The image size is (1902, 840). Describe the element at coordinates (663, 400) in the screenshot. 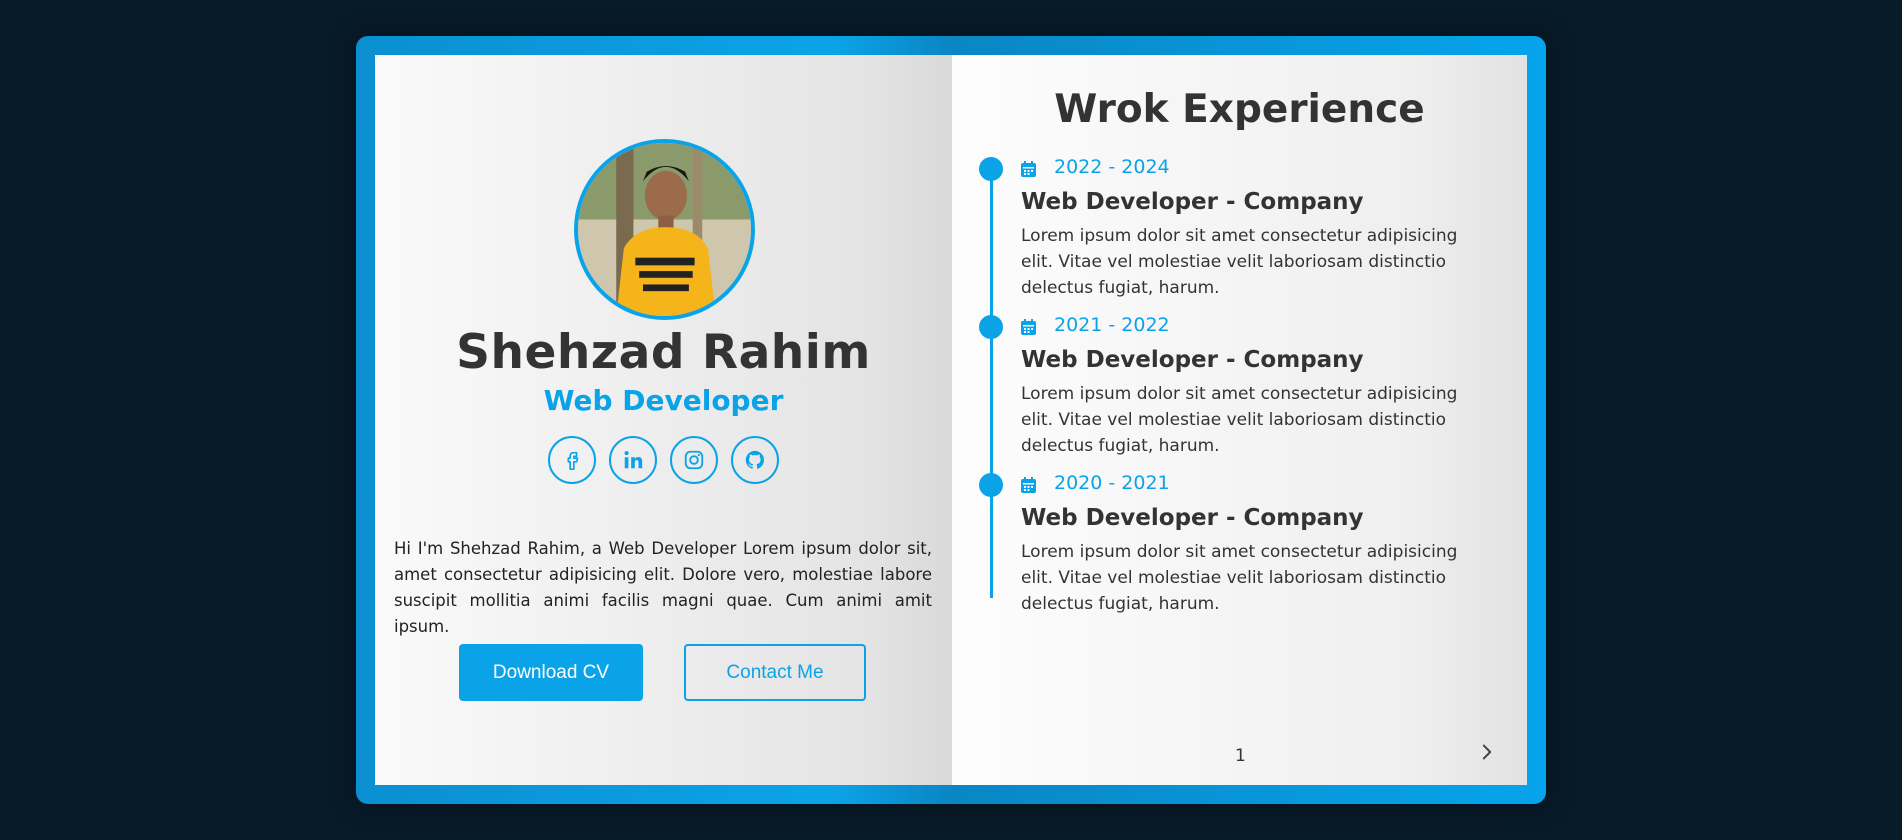

I see `profile-role: Web Developer` at that location.